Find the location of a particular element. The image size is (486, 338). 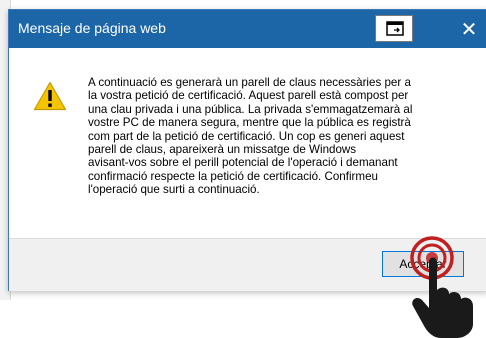

accept-button: Acceptar is located at coordinates (423, 264).